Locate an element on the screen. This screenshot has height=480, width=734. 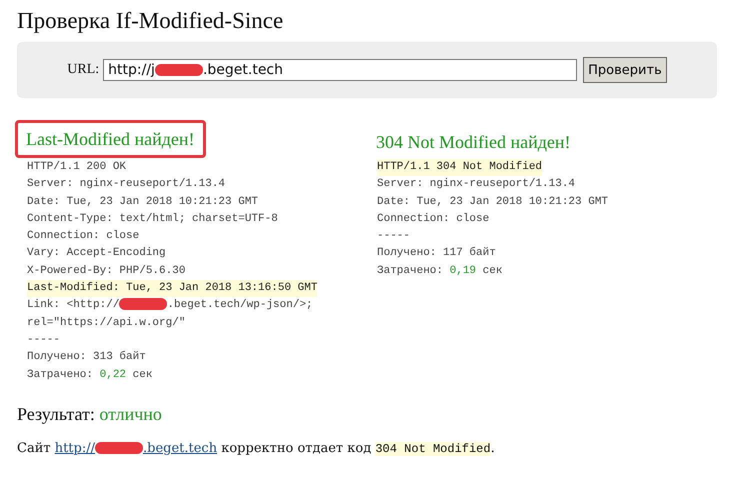
summary-text: Сайт http:// .beget.tech корректно отдает код 304 Not Modified. is located at coordinates (256, 448).